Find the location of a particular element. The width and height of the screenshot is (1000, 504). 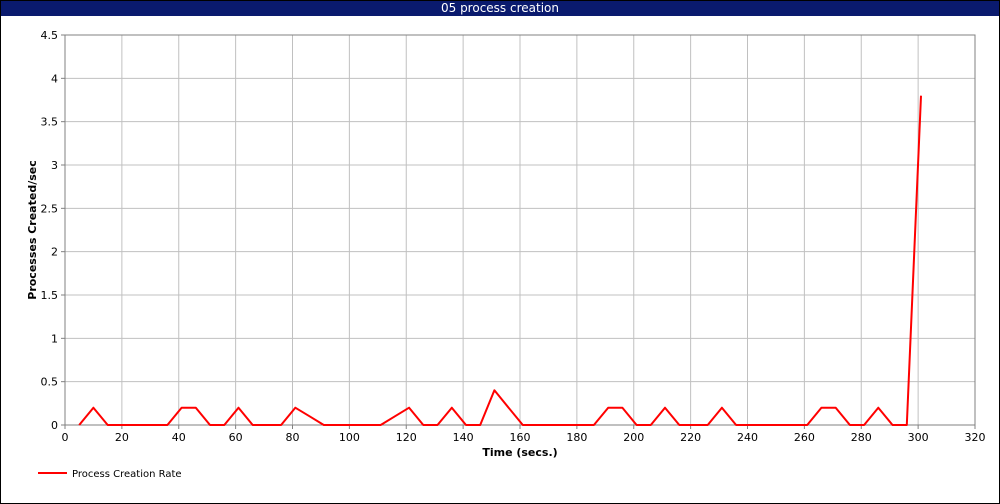

y-tick-label: 4 is located at coordinates (54, 78).